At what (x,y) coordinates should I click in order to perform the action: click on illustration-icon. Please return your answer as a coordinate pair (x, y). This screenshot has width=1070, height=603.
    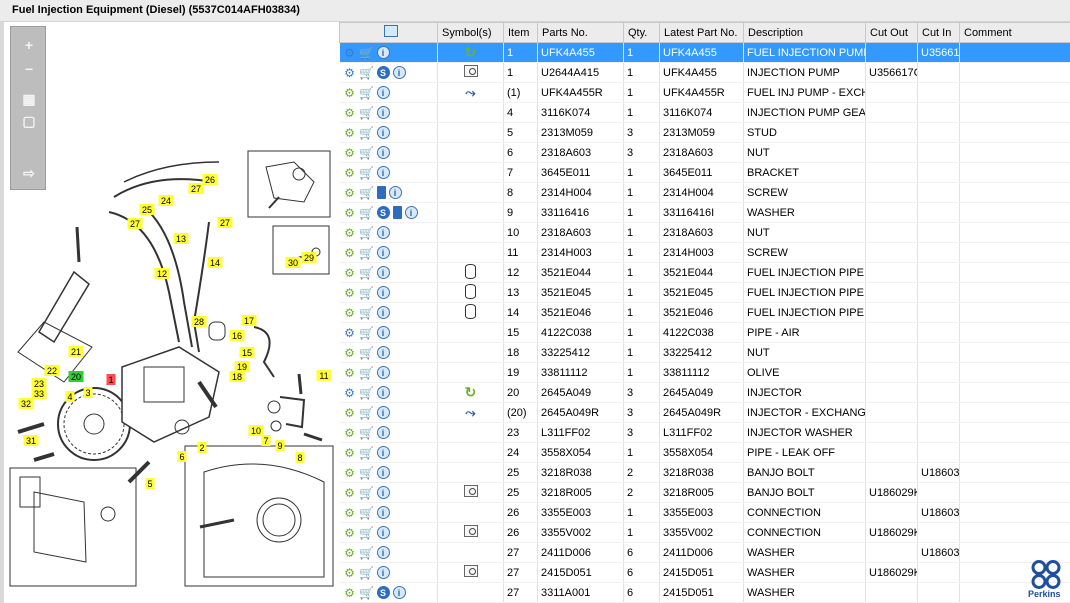
    Looking at the image, I should click on (470, 531).